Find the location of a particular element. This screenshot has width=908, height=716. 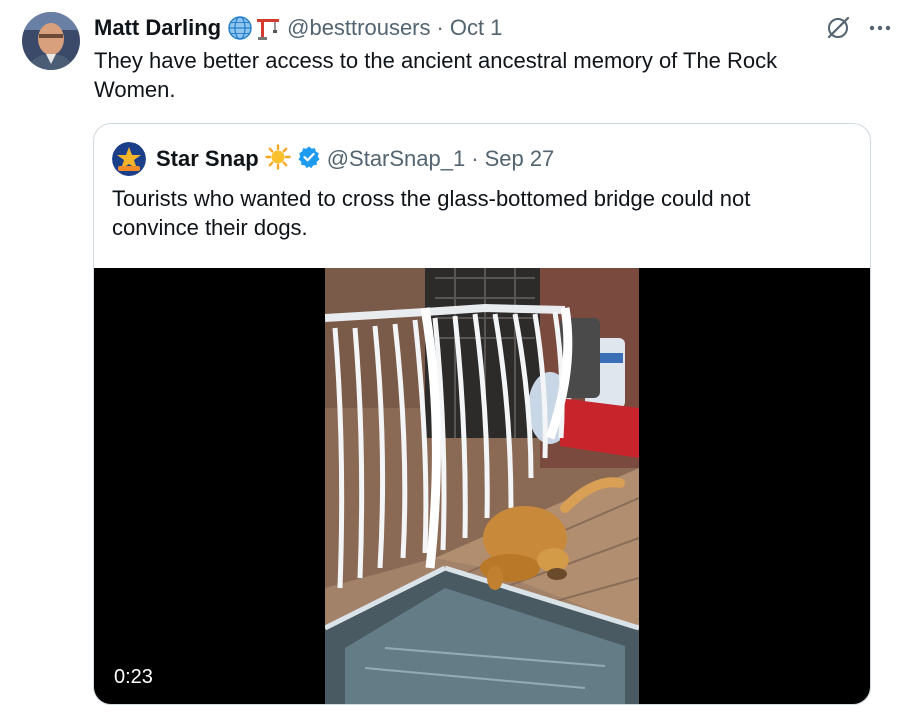

quoted-tweet-header: Star Snap @StarSnap_1 · Sep 27 is located at coordinates (333, 159).